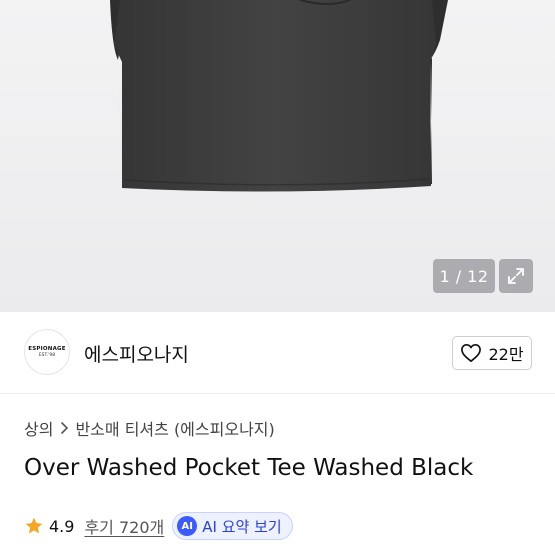 This screenshot has width=555, height=555. I want to click on breadcrumb: 상의 반소매 티셔츠 (에스피오나지), so click(149, 428).